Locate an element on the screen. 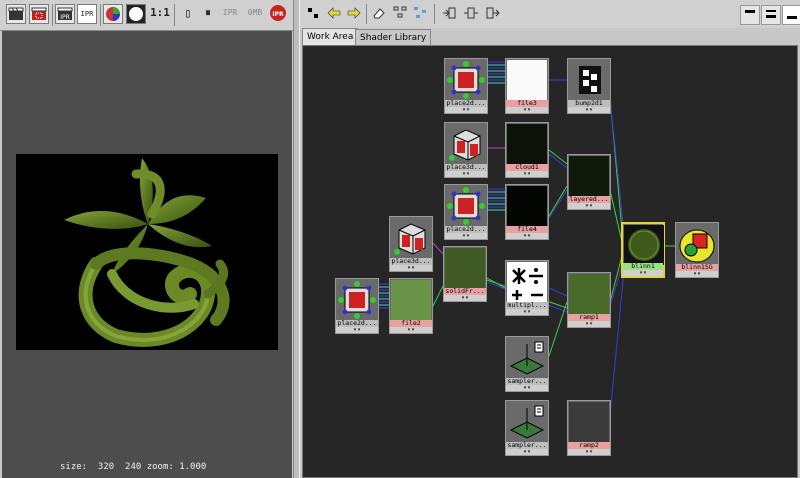 This screenshot has width=800, height=478. snapshot-icon: ▯ is located at coordinates (188, 14).